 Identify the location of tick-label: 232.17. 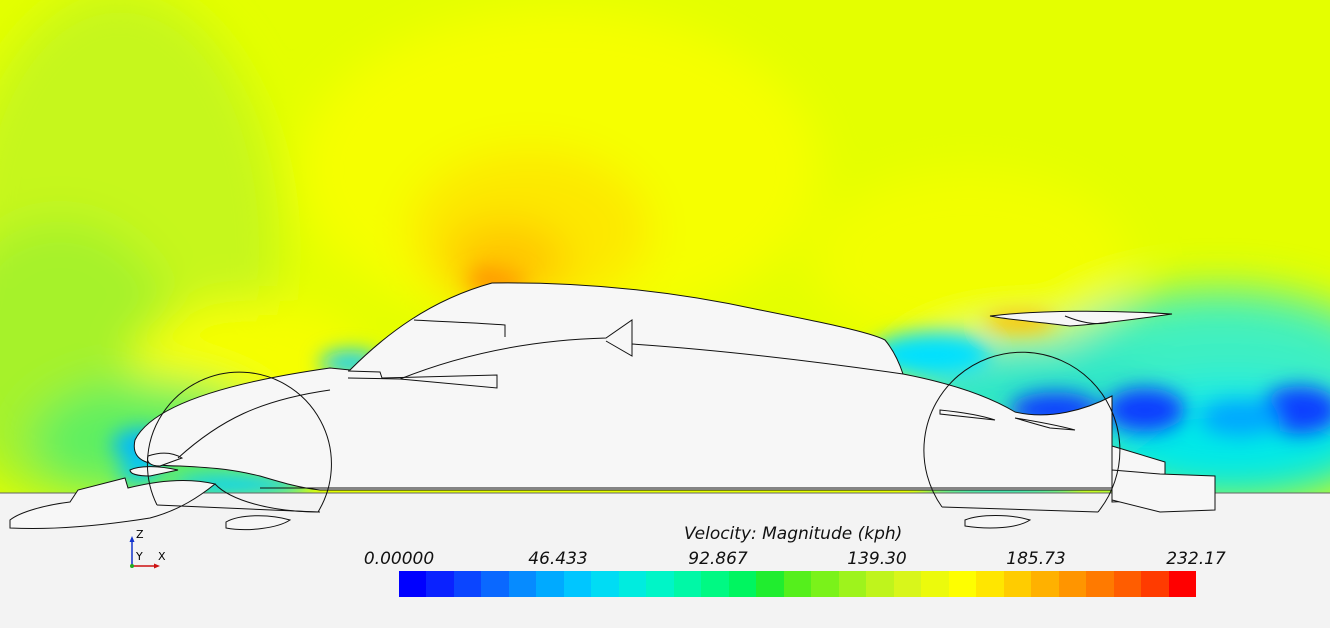
(1196, 559).